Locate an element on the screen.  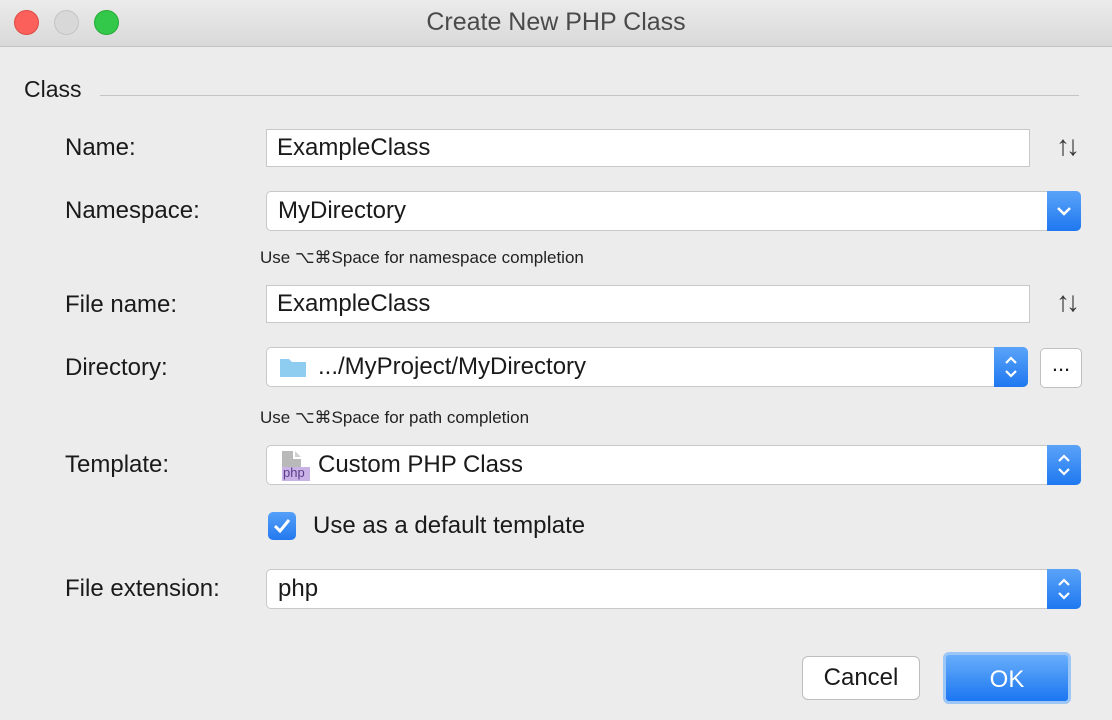
group-label: Class is located at coordinates (53, 89).